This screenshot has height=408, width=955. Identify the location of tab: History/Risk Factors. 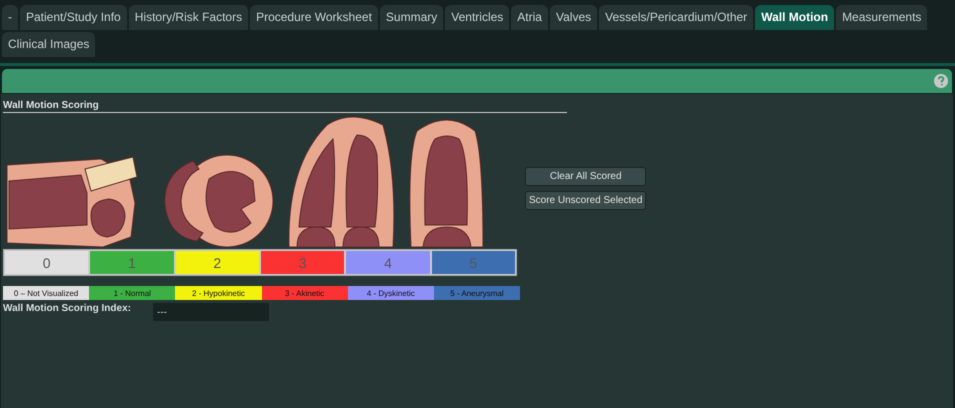
(188, 17).